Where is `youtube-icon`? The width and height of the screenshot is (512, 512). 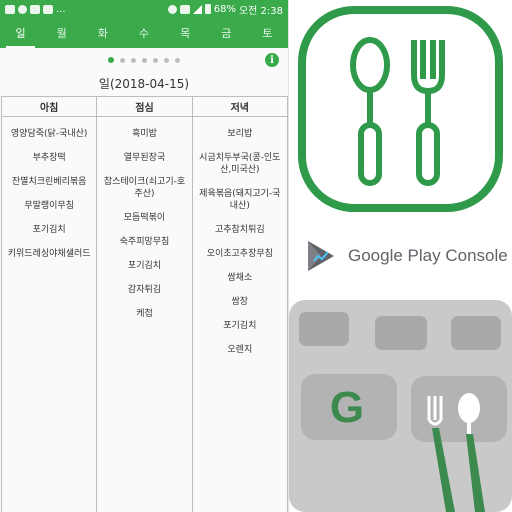 youtube-icon is located at coordinates (35, 9).